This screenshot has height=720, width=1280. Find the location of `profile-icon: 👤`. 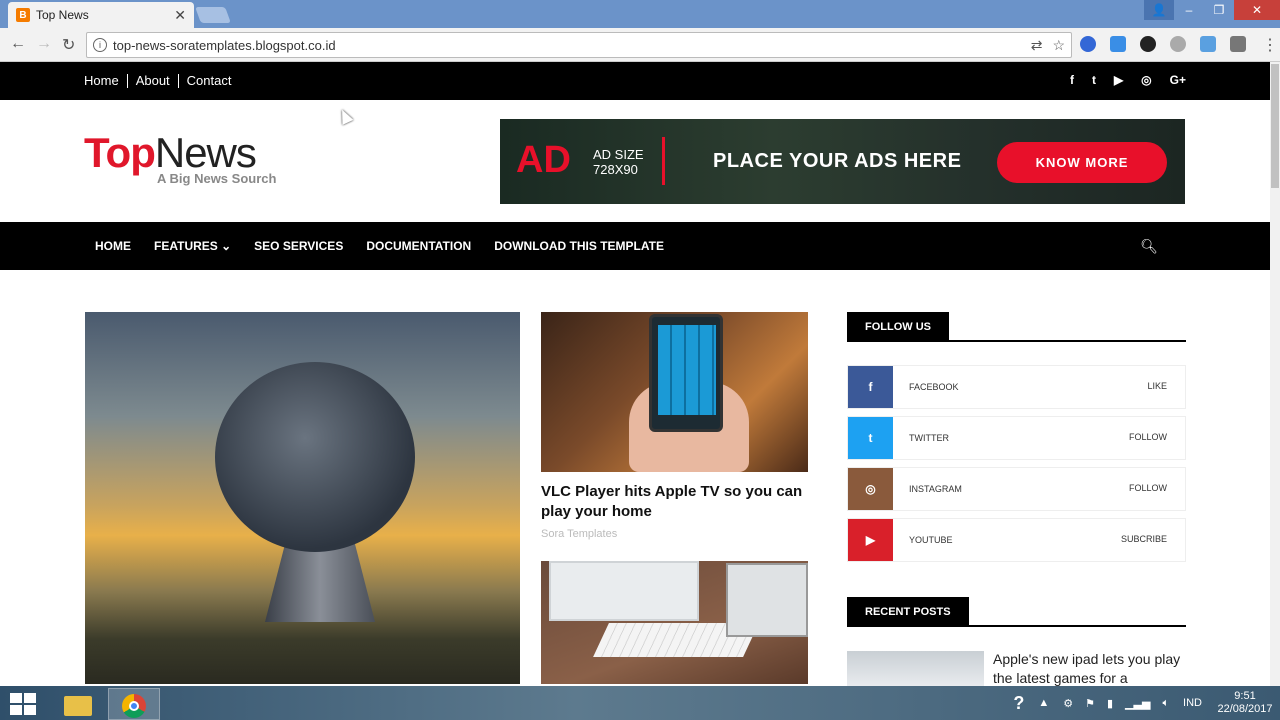

profile-icon: 👤 is located at coordinates (1159, 10).